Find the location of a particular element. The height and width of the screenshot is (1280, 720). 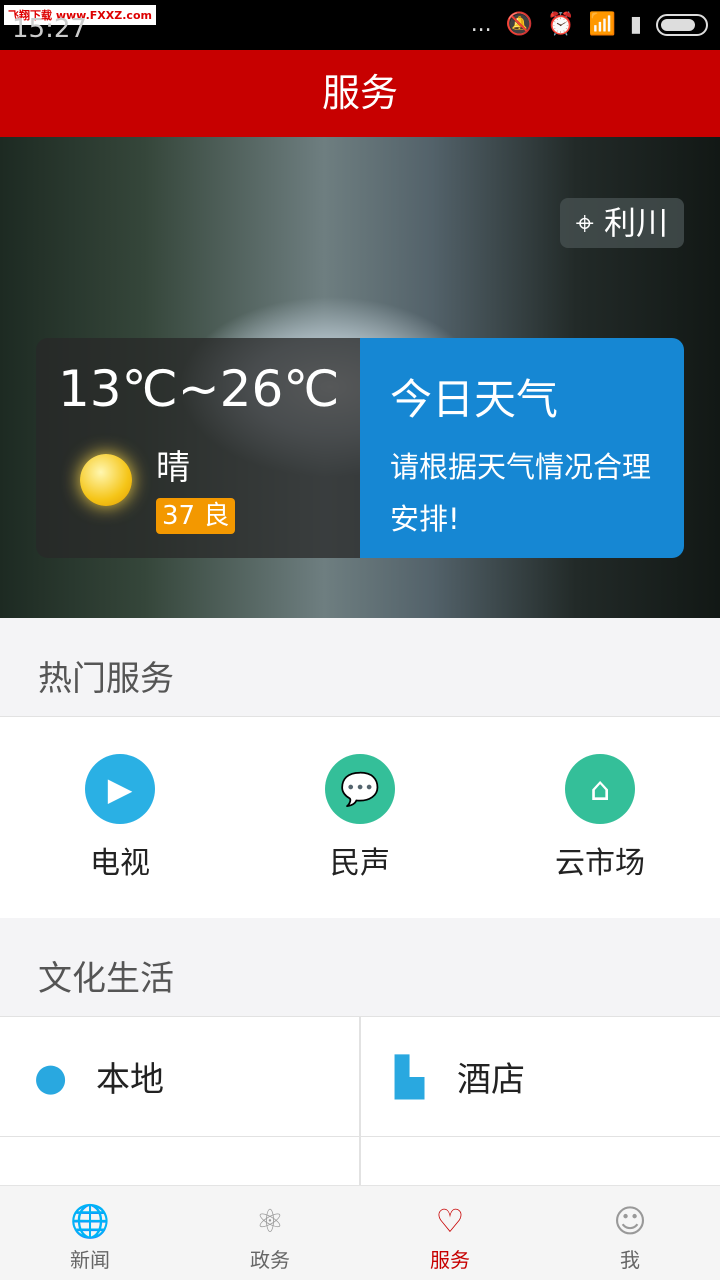

service-cloud-market: ⌂ 云市场 is located at coordinates (600, 817).